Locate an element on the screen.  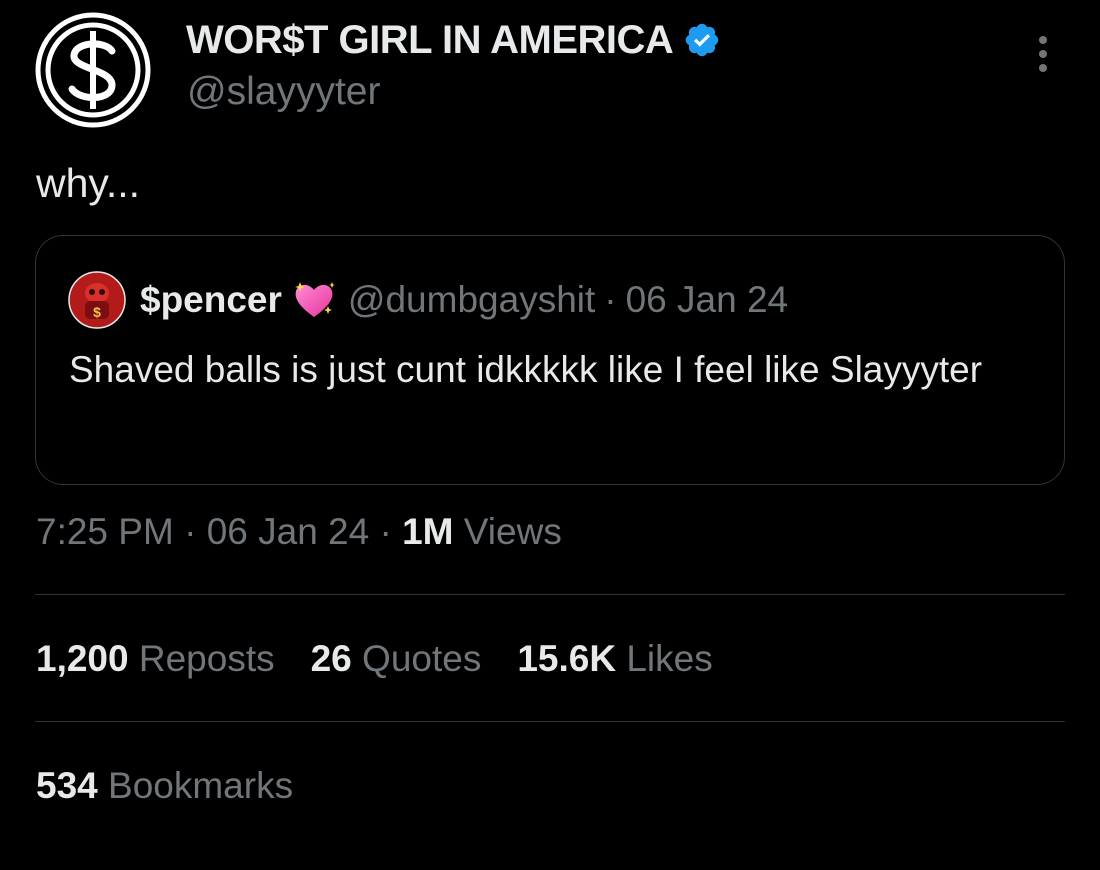
quoted-tweet-header: $ $pencer @dumbgayshit · 06 Jan 24 is located at coordinates (428, 300).